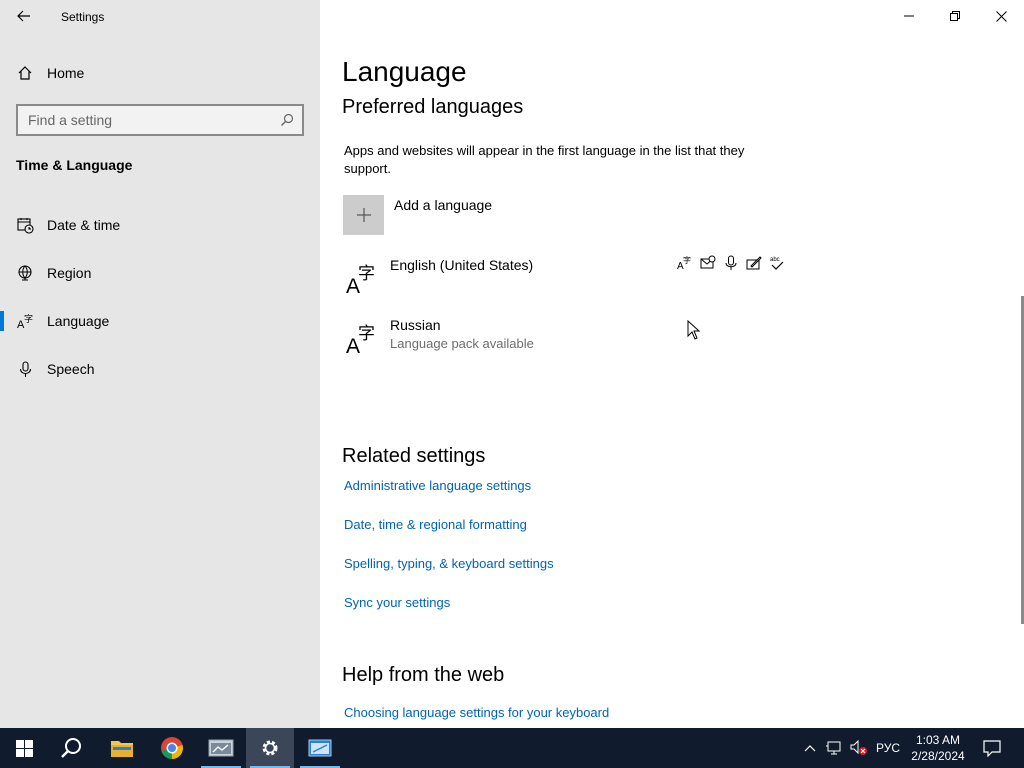  I want to click on volume-muted-icon, so click(858, 747).